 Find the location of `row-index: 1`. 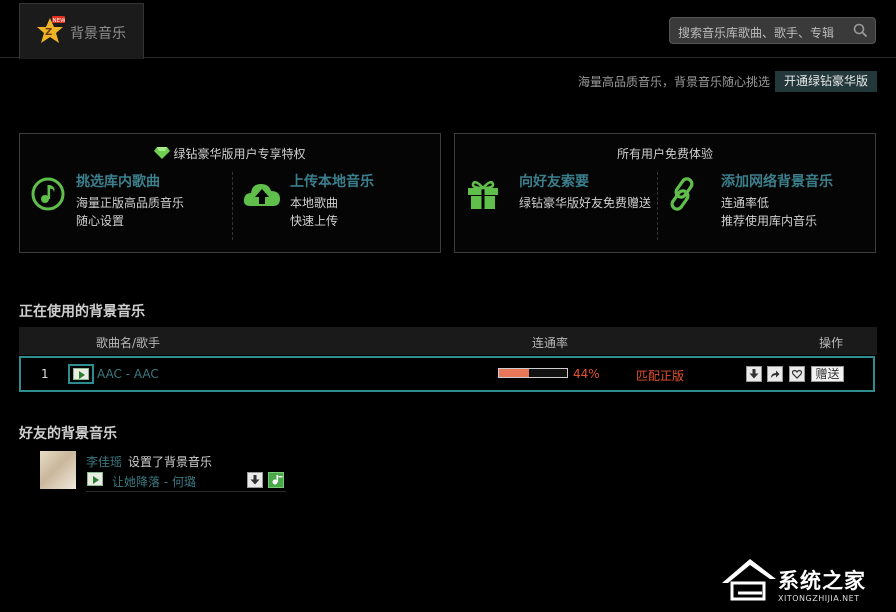

row-index: 1 is located at coordinates (45, 374).